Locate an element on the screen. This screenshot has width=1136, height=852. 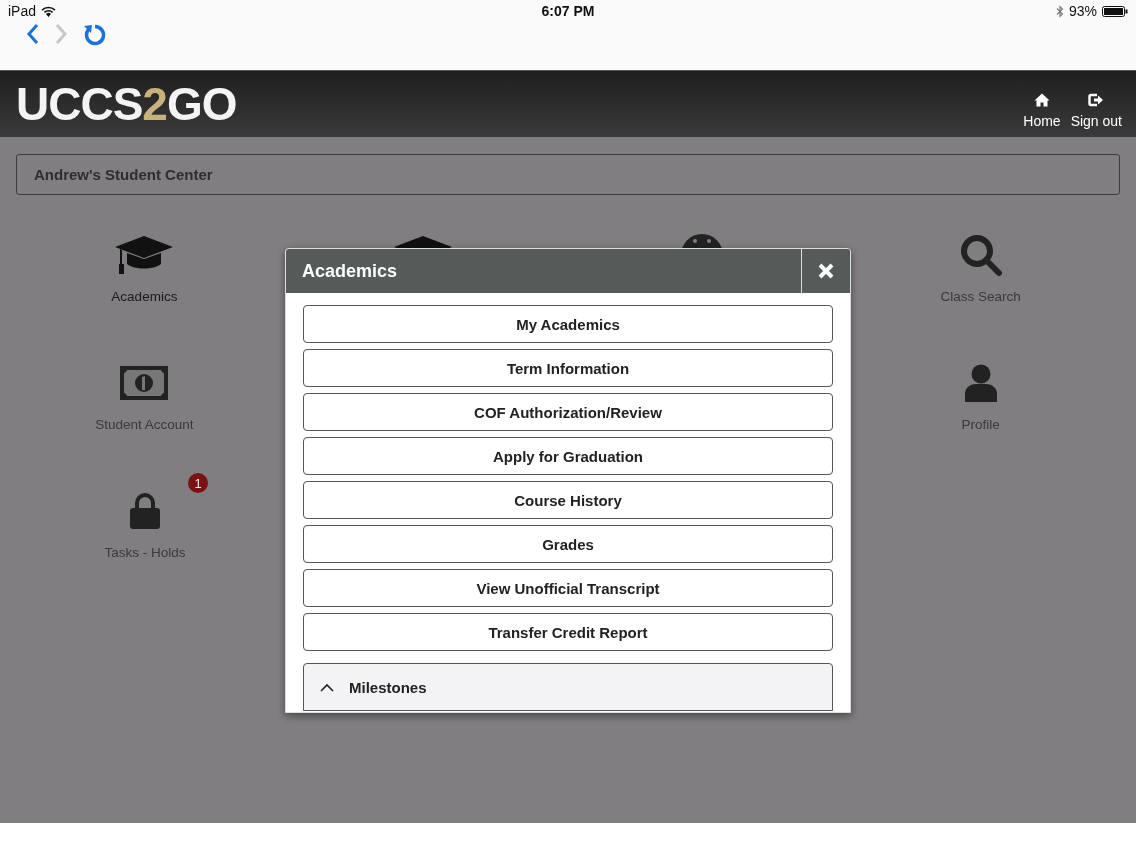
menu-button: Term Information is located at coordinates (568, 368).